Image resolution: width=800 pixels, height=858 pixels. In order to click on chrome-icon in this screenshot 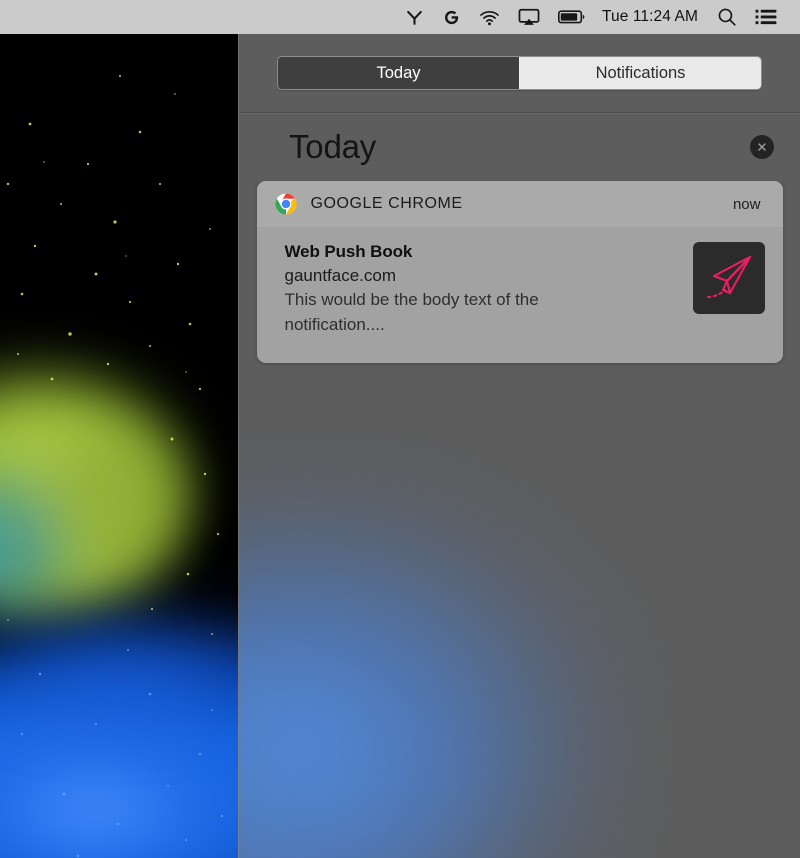, I will do `click(285, 204)`.